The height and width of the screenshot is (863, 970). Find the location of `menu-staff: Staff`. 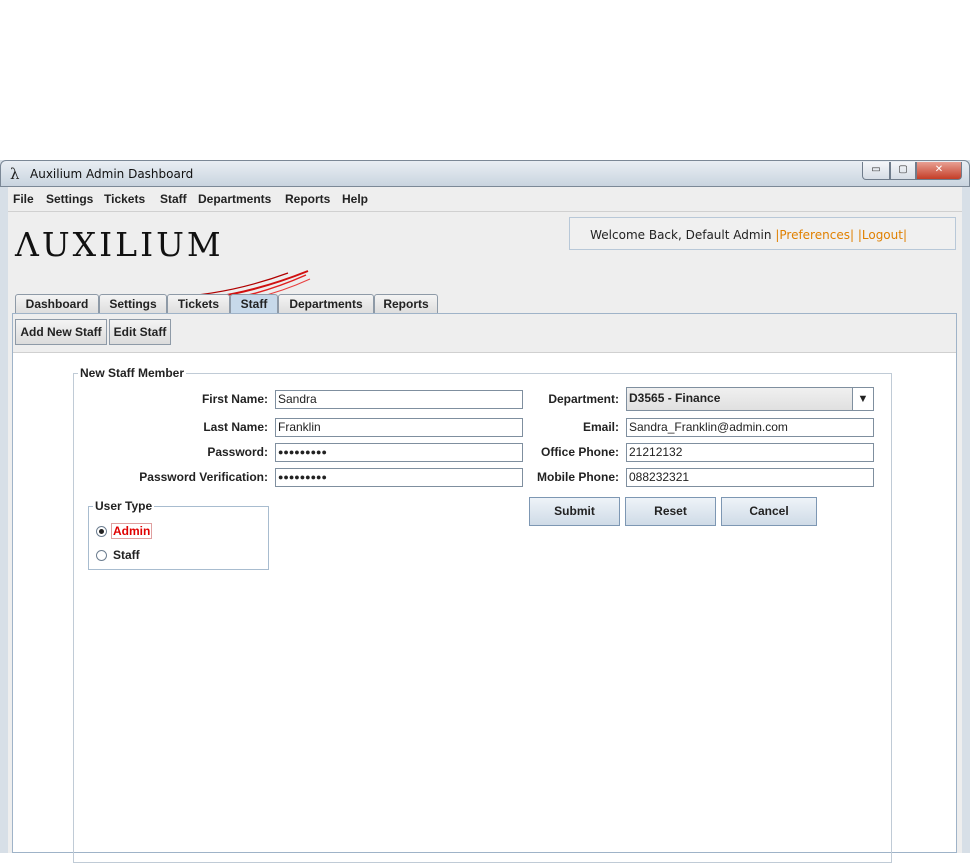

menu-staff: Staff is located at coordinates (173, 199).